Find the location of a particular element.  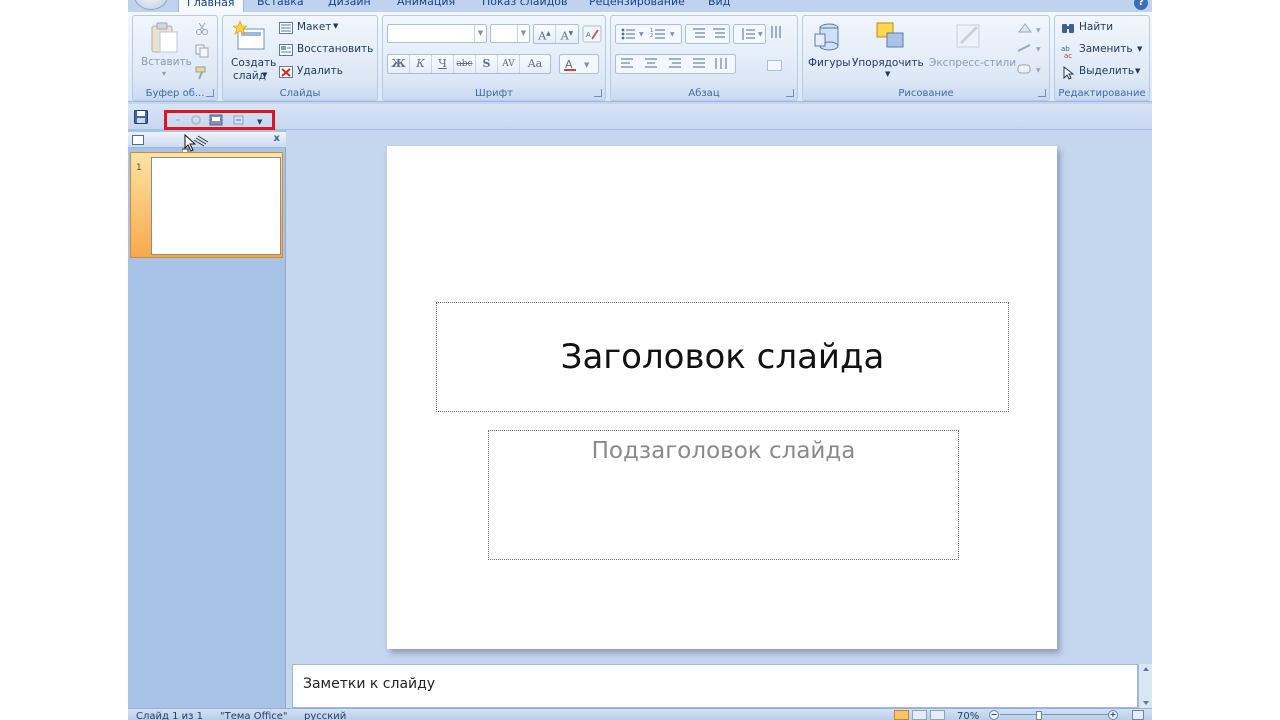

arrange-icon is located at coordinates (890, 36).